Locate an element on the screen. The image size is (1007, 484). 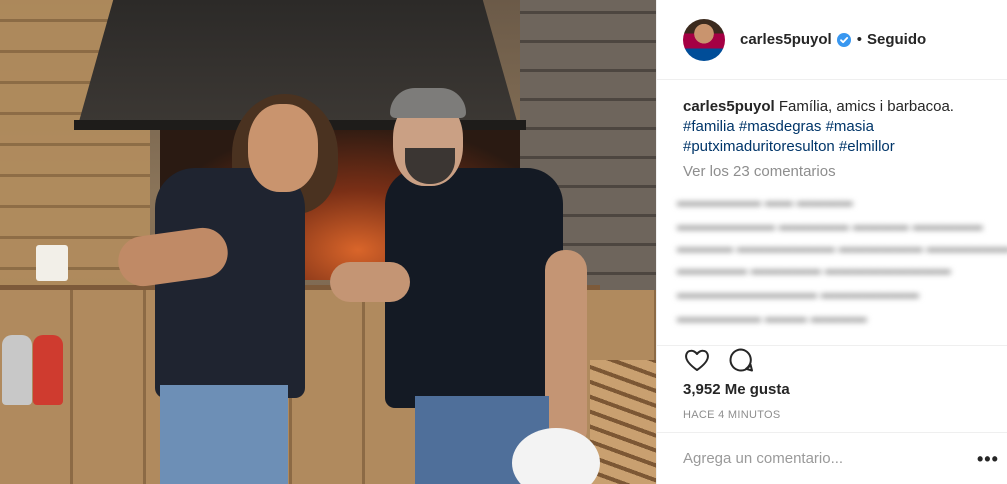
post-actions: 3,952 Me gusta HACE 4 MINUTOS is located at coordinates (832, 383).